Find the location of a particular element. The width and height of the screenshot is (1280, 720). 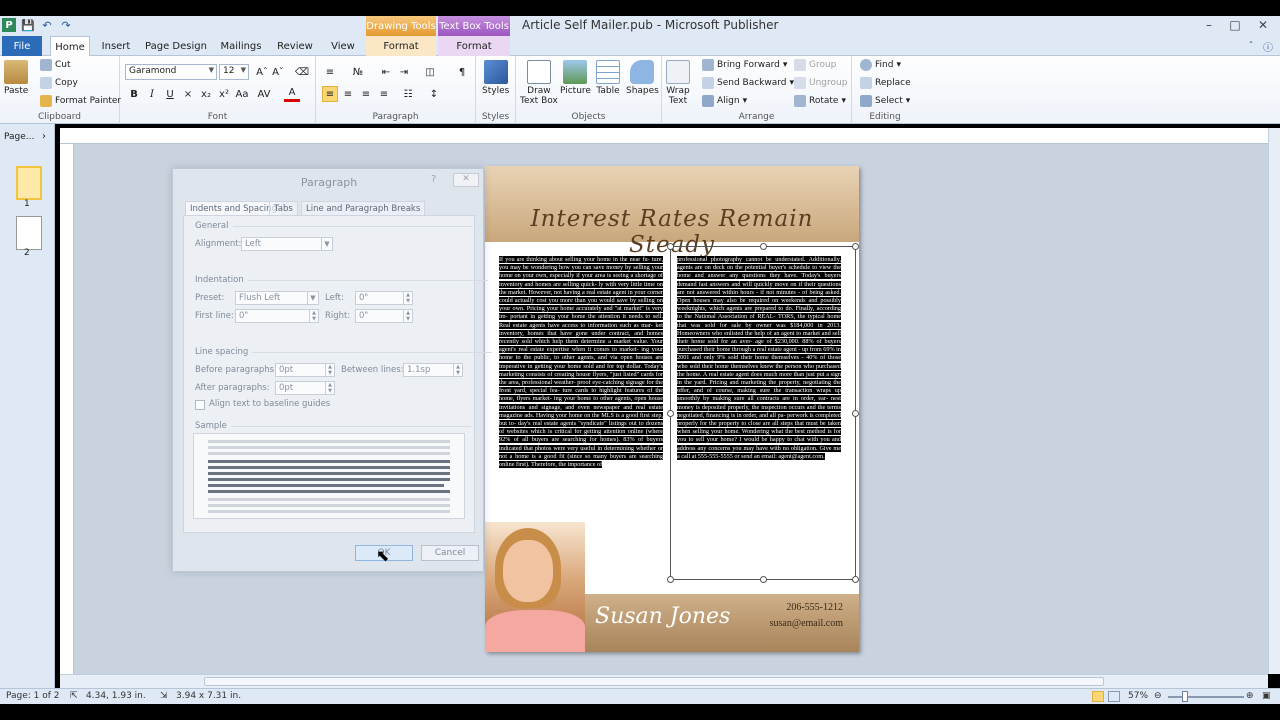

tab-file: File is located at coordinates (22, 46).